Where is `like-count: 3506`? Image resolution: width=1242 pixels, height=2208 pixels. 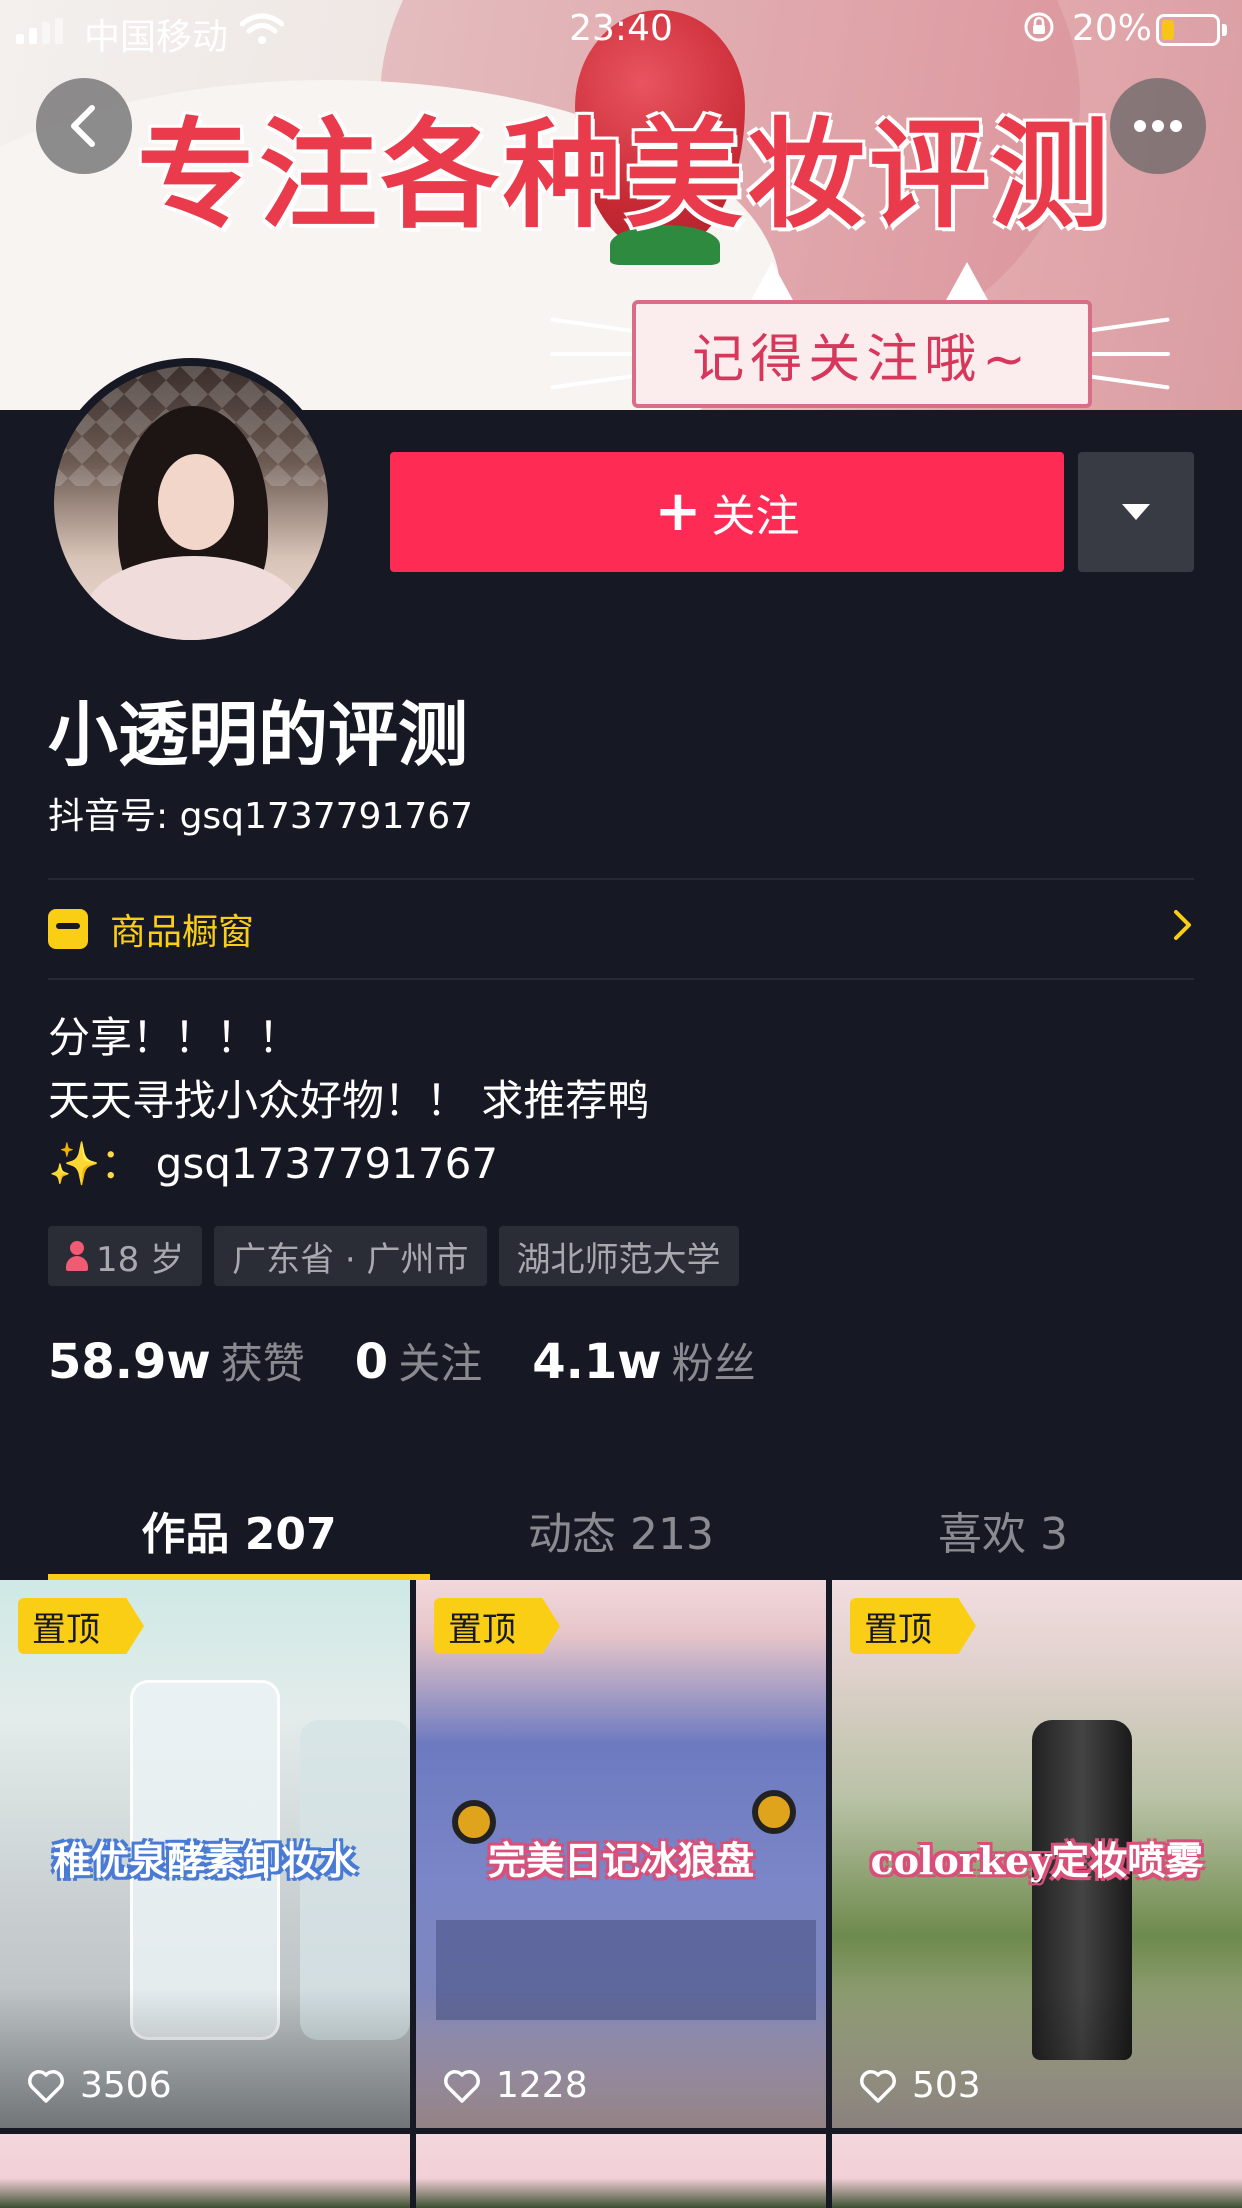 like-count: 3506 is located at coordinates (126, 2085).